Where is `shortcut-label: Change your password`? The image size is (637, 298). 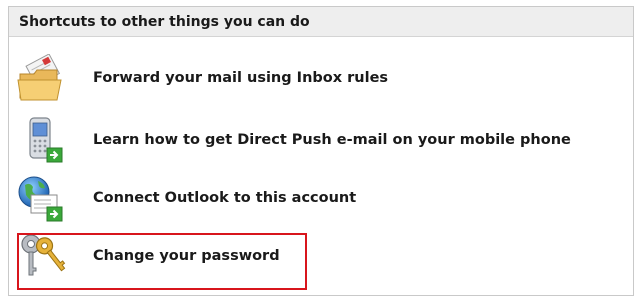 shortcut-label: Change your password is located at coordinates (186, 256).